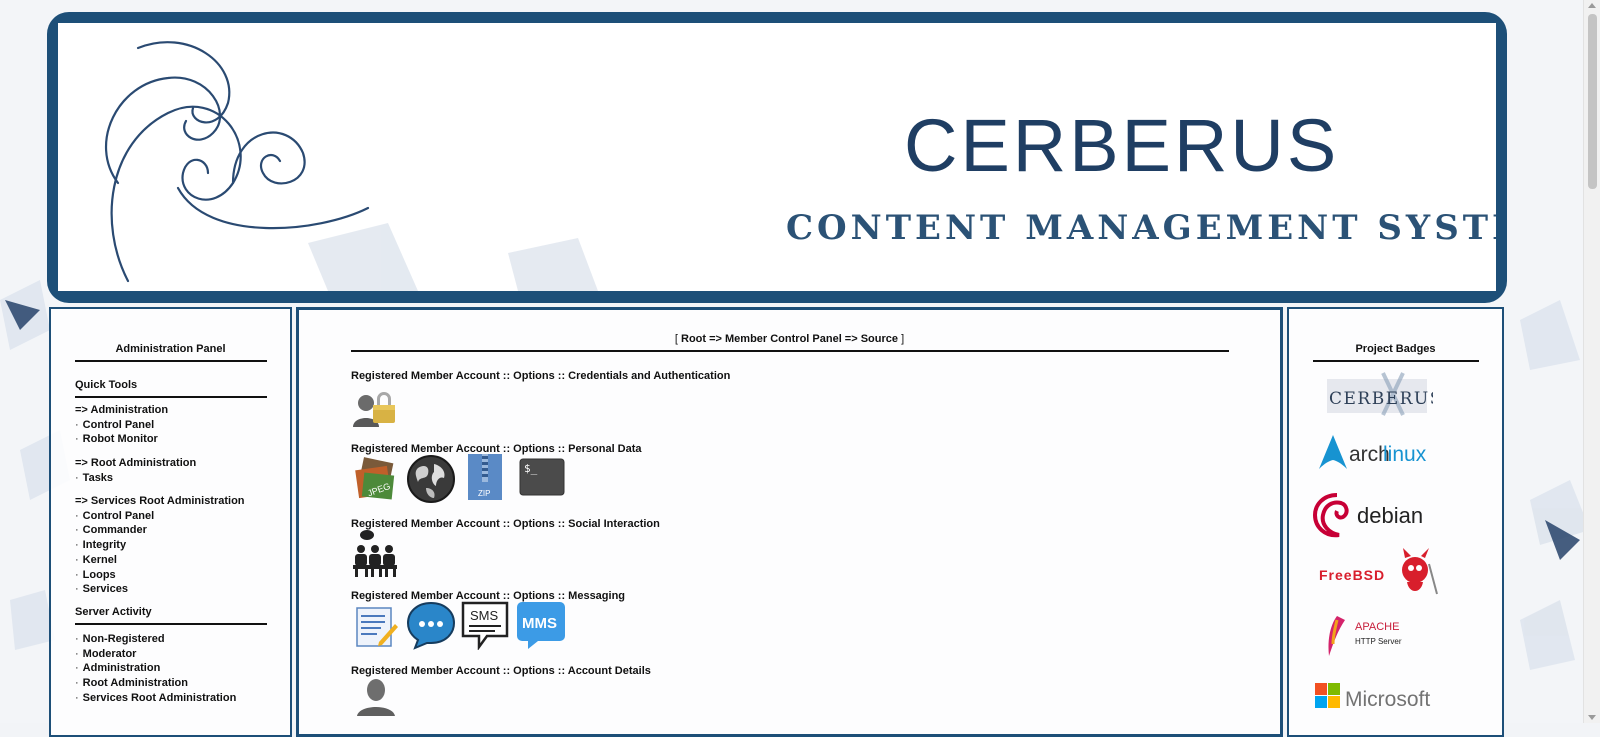 The height and width of the screenshot is (737, 1600). Describe the element at coordinates (1377, 454) in the screenshot. I see `archlinux-badge: arch linux` at that location.